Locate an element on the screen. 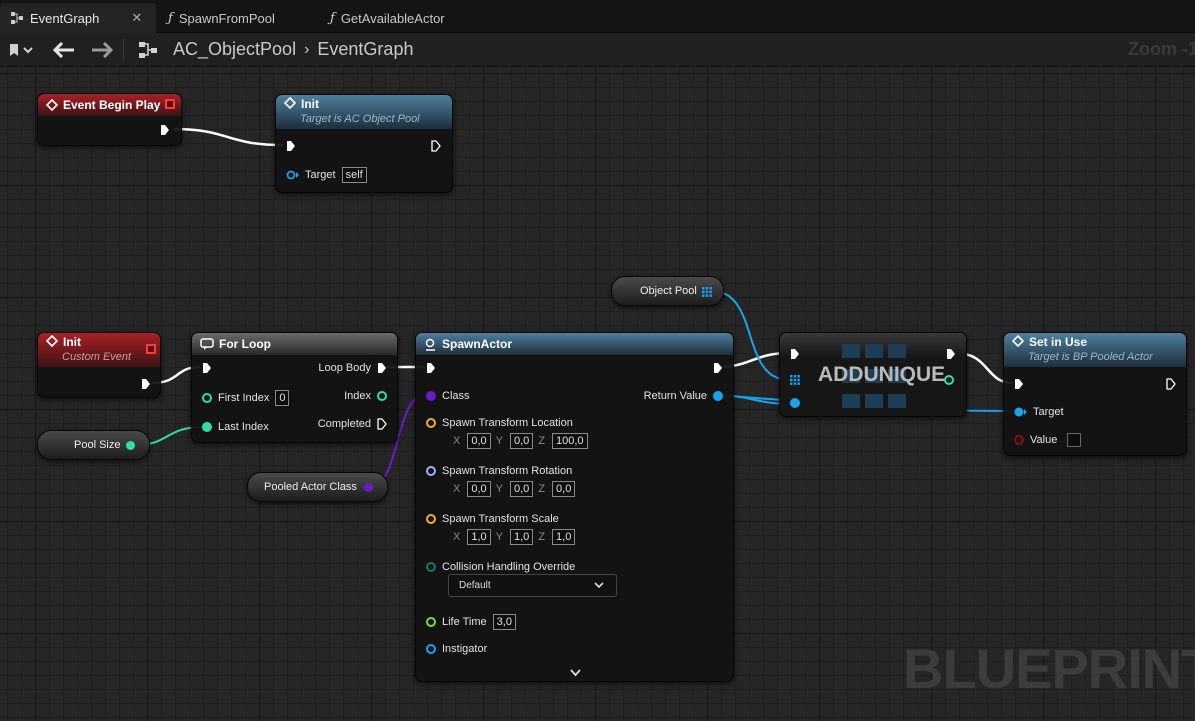 The image size is (1195, 721). first-index-value: 0 is located at coordinates (282, 398).